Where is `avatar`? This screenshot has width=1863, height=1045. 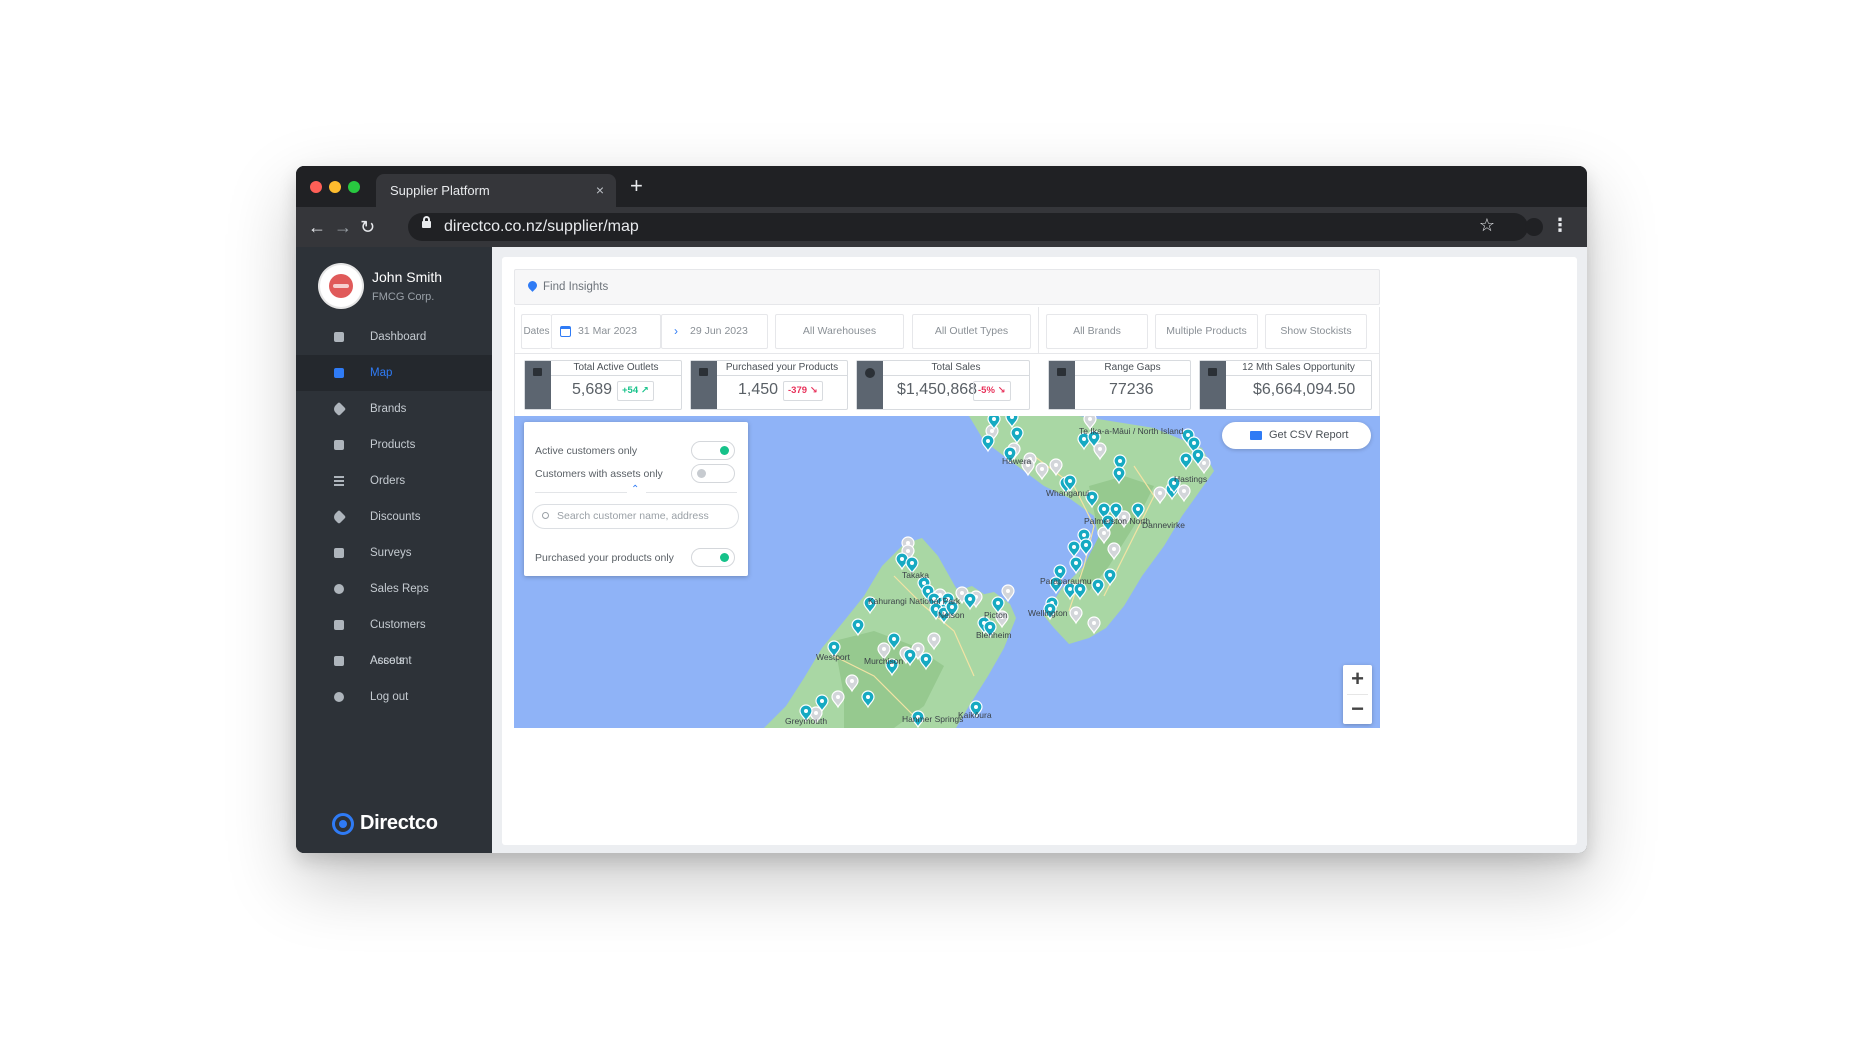 avatar is located at coordinates (341, 286).